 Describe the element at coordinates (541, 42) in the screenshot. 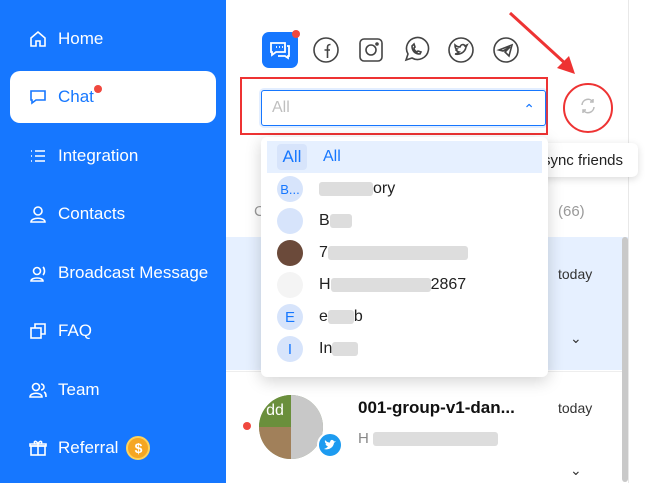

I see `arrow-annotation` at that location.